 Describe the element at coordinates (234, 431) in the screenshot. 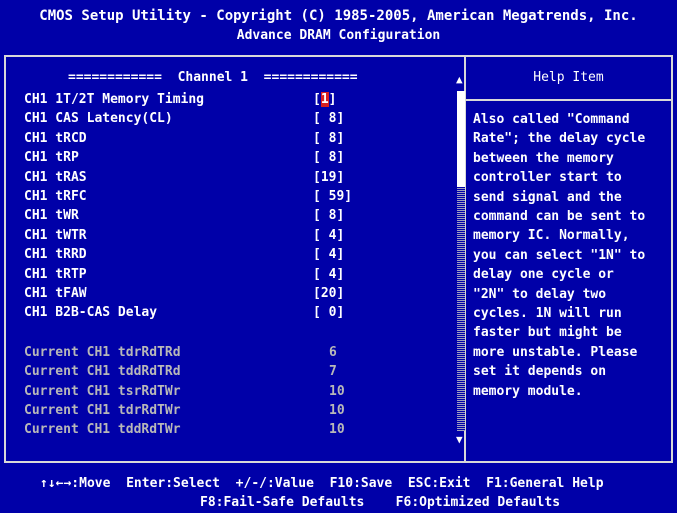

I see `readonly-row: Current CH1 tddRdTWr 10` at that location.